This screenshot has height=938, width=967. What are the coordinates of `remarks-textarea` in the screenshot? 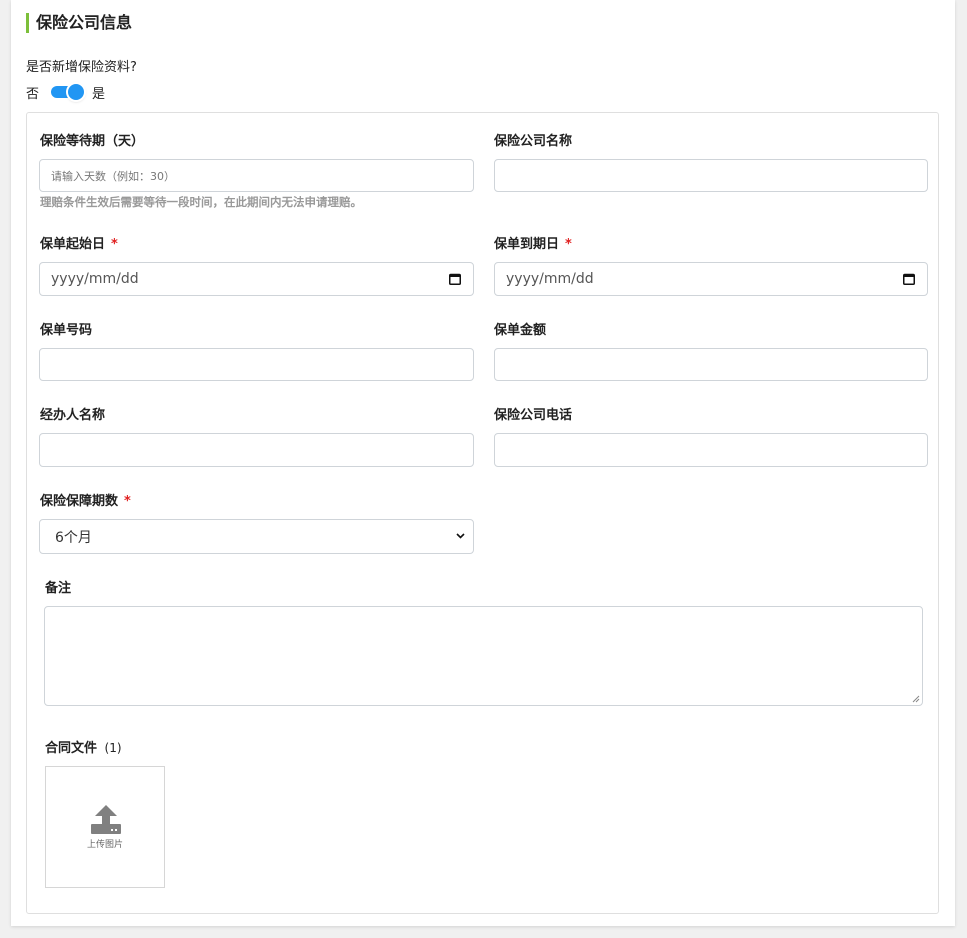 It's located at (483, 656).